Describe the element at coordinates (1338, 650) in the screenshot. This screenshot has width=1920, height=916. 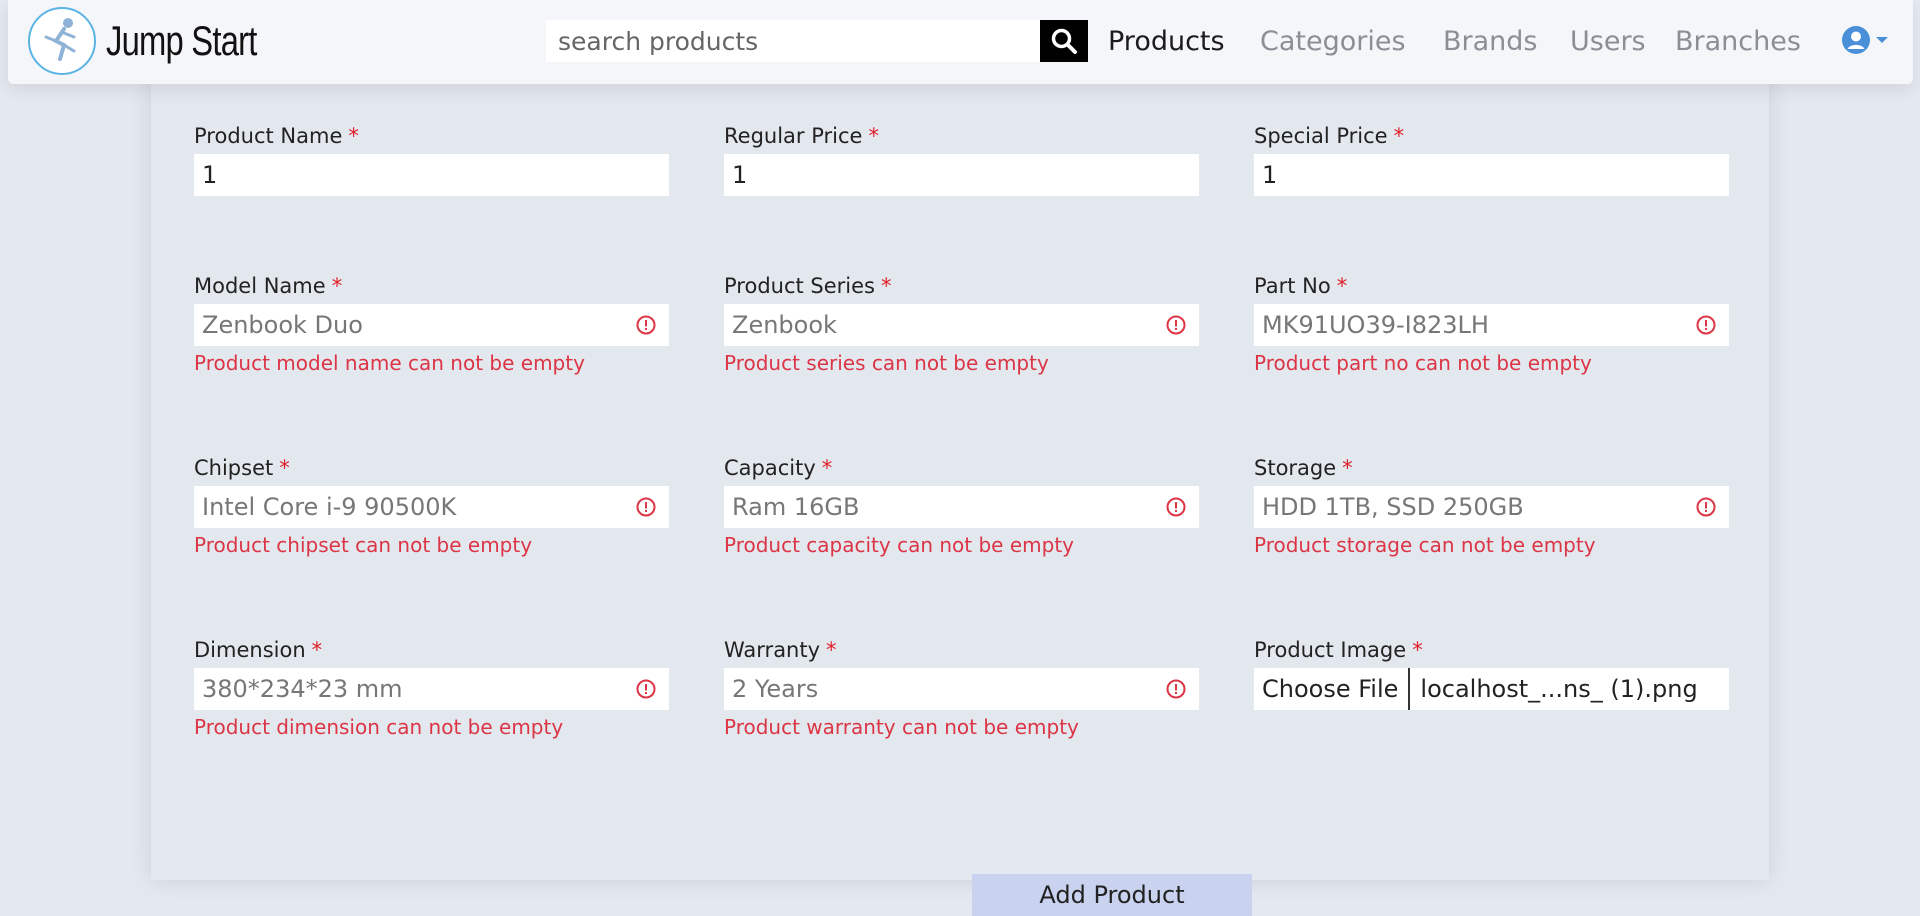
I see `product-image-label: Product Image *` at that location.